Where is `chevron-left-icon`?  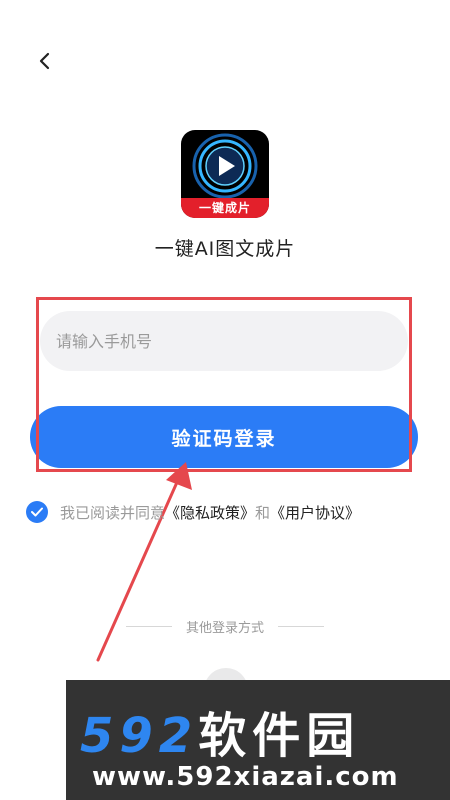
chevron-left-icon is located at coordinates (44, 61).